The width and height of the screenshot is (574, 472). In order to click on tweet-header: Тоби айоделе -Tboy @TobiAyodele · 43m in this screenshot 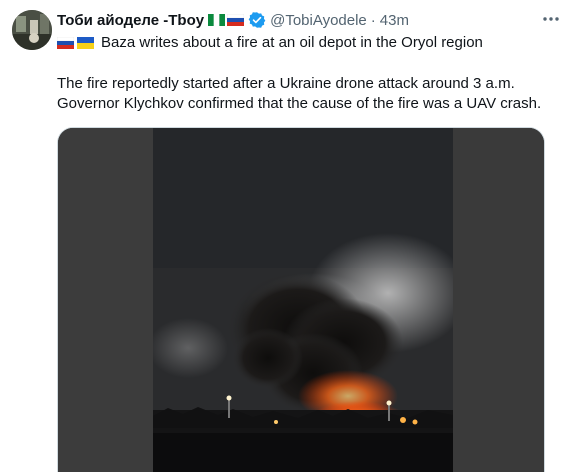, I will do `click(295, 20)`.